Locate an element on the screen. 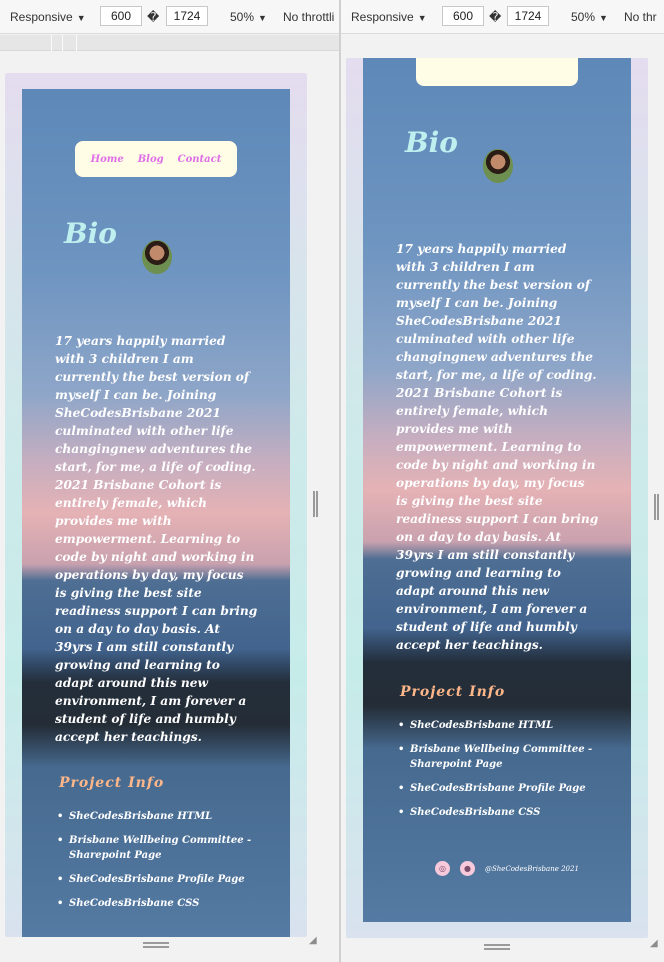 This screenshot has width=664, height=962. bio-line: on a day to day basis. At is located at coordinates (478, 537).